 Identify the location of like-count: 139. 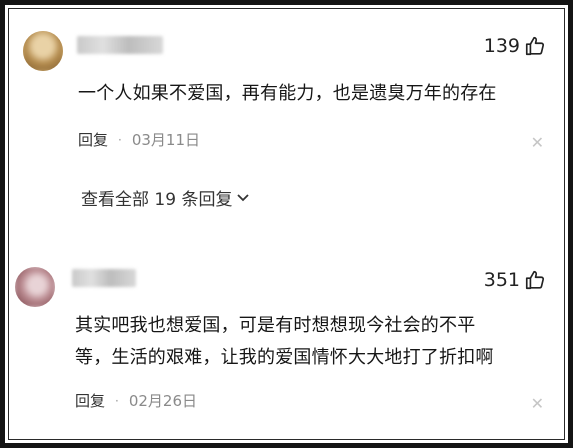
(501, 46).